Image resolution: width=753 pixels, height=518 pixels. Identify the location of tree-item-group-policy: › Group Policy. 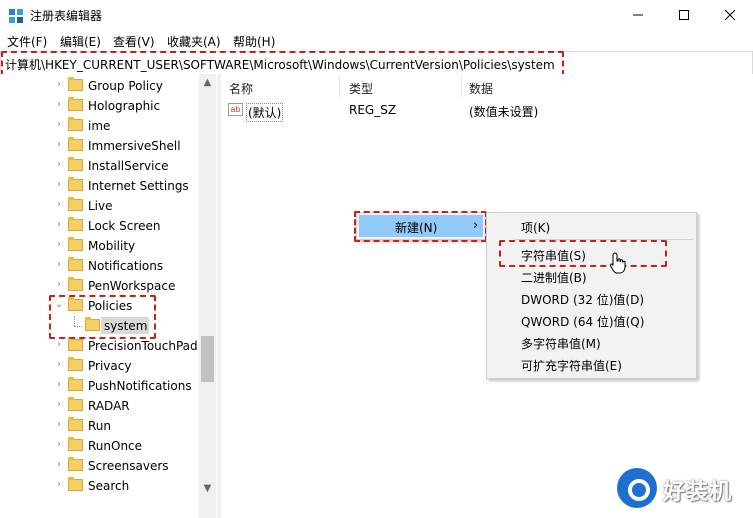
(100, 86).